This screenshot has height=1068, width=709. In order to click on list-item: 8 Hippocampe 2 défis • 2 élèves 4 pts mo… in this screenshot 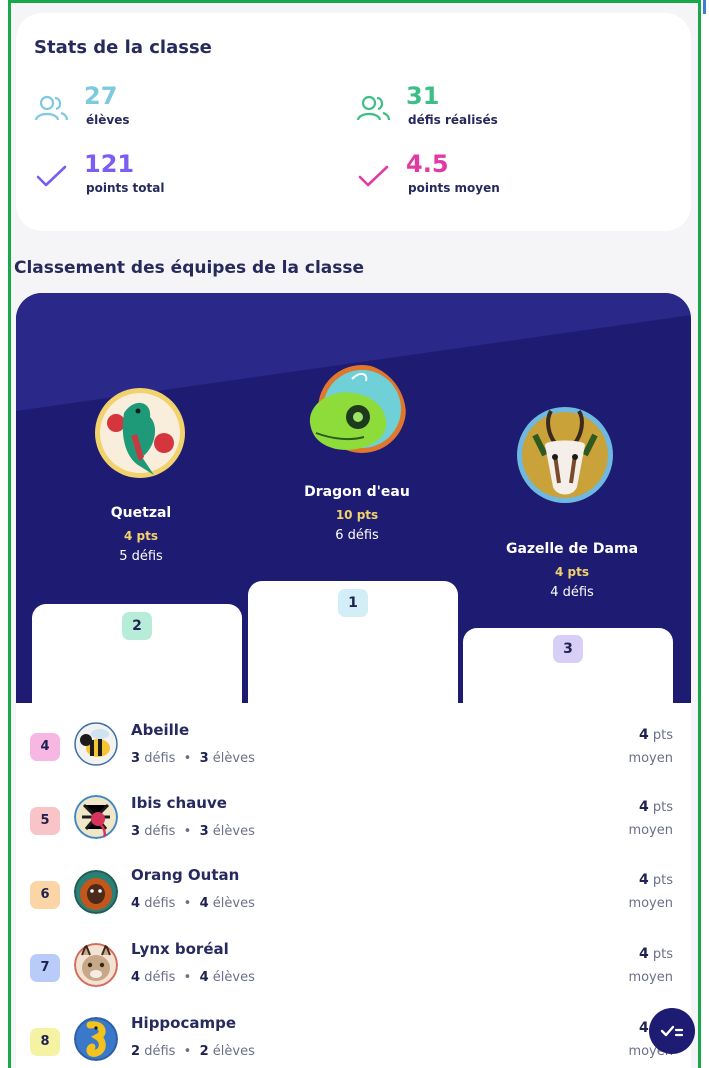, I will do `click(353, 1035)`.